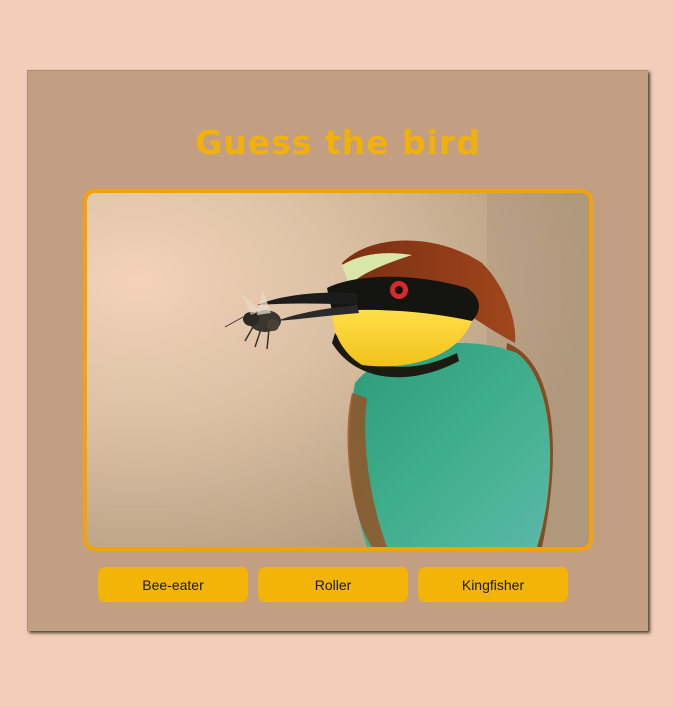 Image resolution: width=673 pixels, height=707 pixels. Describe the element at coordinates (173, 584) in the screenshot. I see `choice-bee-eater-button: Bee-eater` at that location.